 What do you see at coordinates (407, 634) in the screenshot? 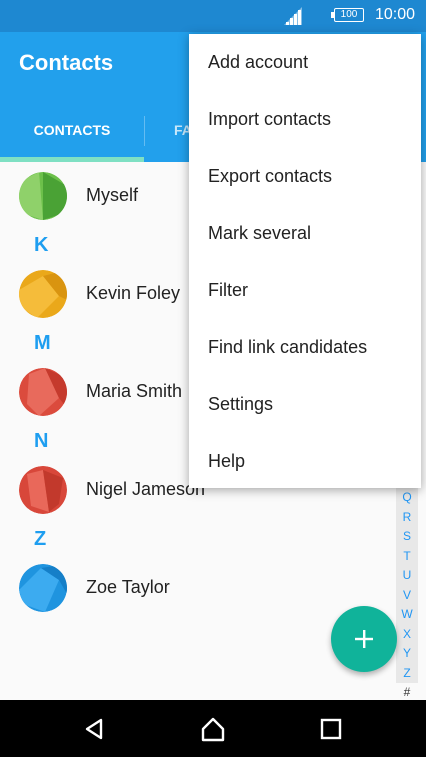
I see `alpha-letter: X` at bounding box center [407, 634].